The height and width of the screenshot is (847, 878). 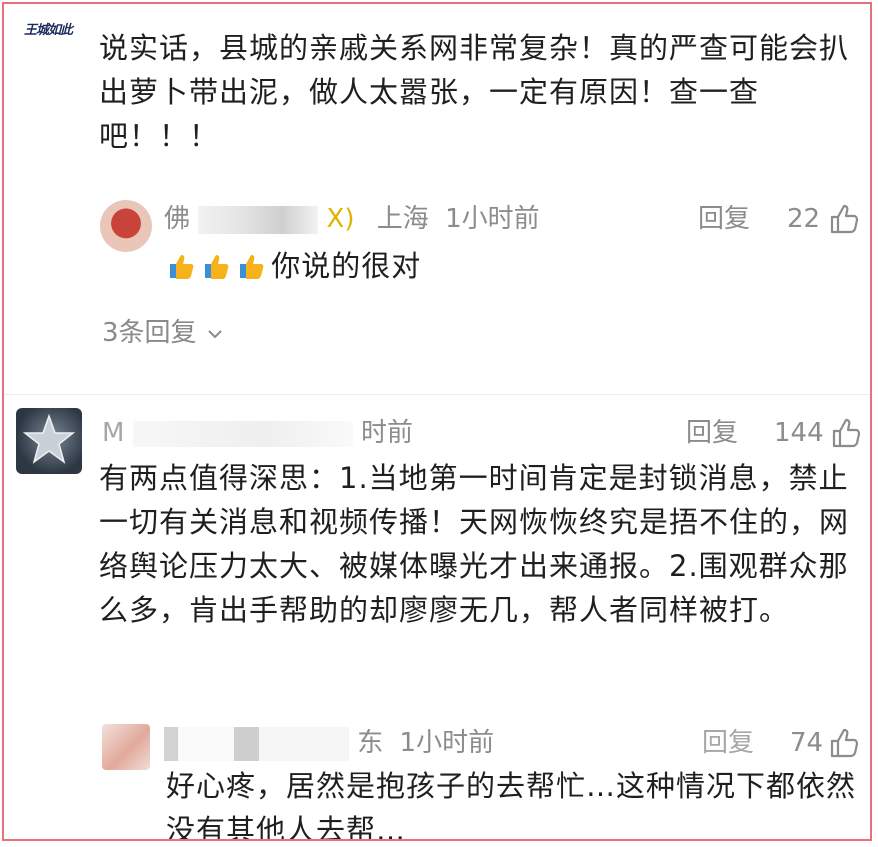 What do you see at coordinates (807, 743) in the screenshot?
I see `like-count: 74` at bounding box center [807, 743].